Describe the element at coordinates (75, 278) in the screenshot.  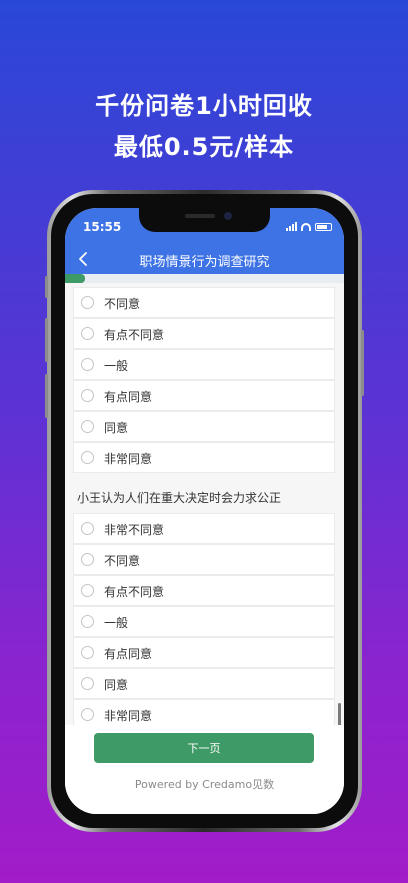
I see `progress-fill` at that location.